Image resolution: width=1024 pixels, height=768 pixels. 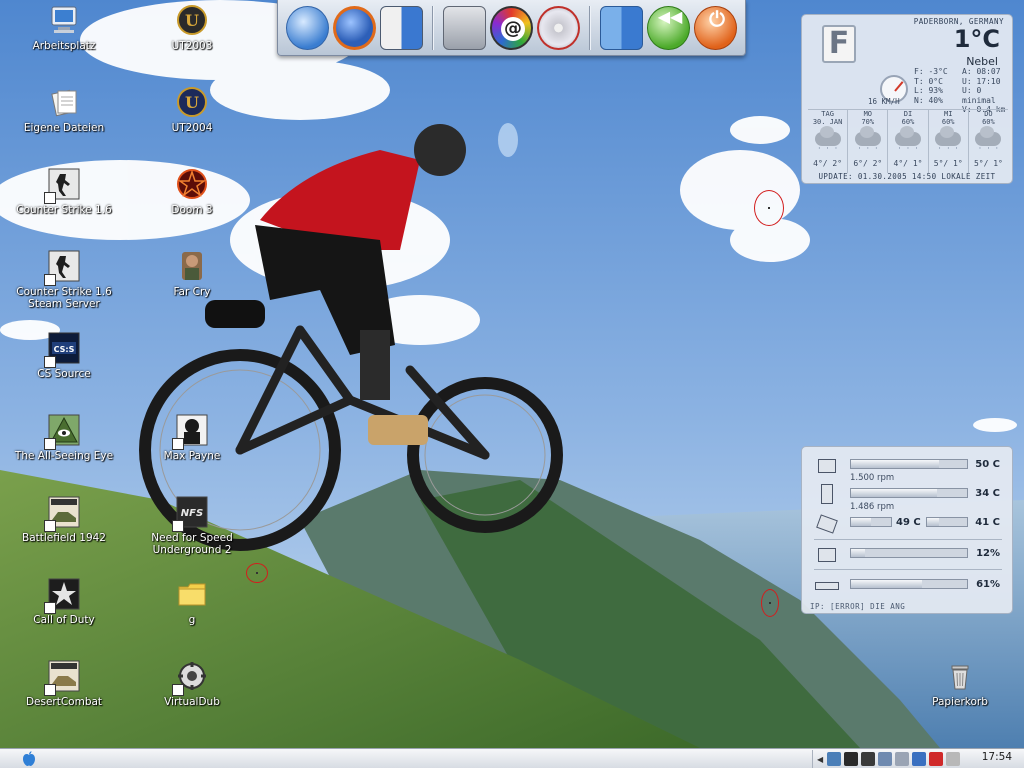 I want to click on desktop-icon-desertcombat: DesertCombat, so click(x=64, y=683).